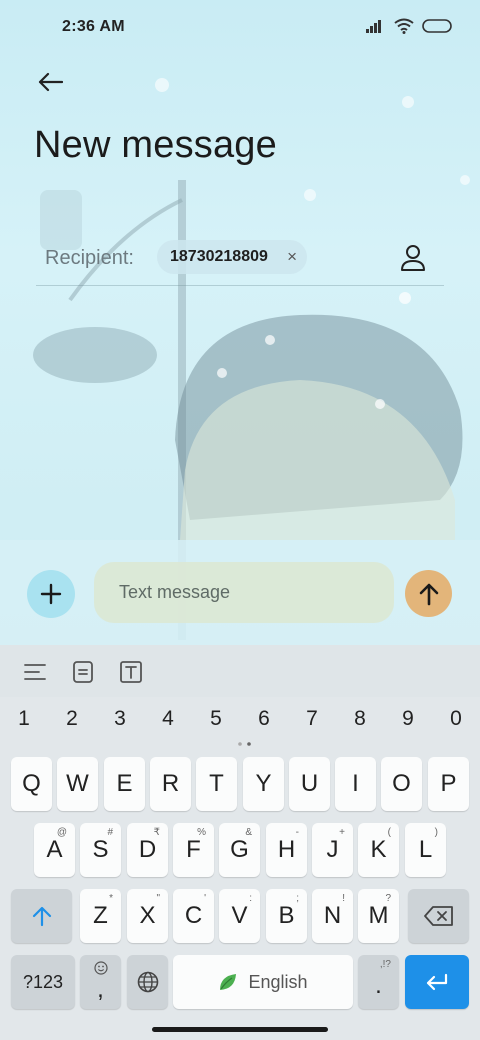  What do you see at coordinates (124, 784) in the screenshot?
I see `key-e: E` at bounding box center [124, 784].